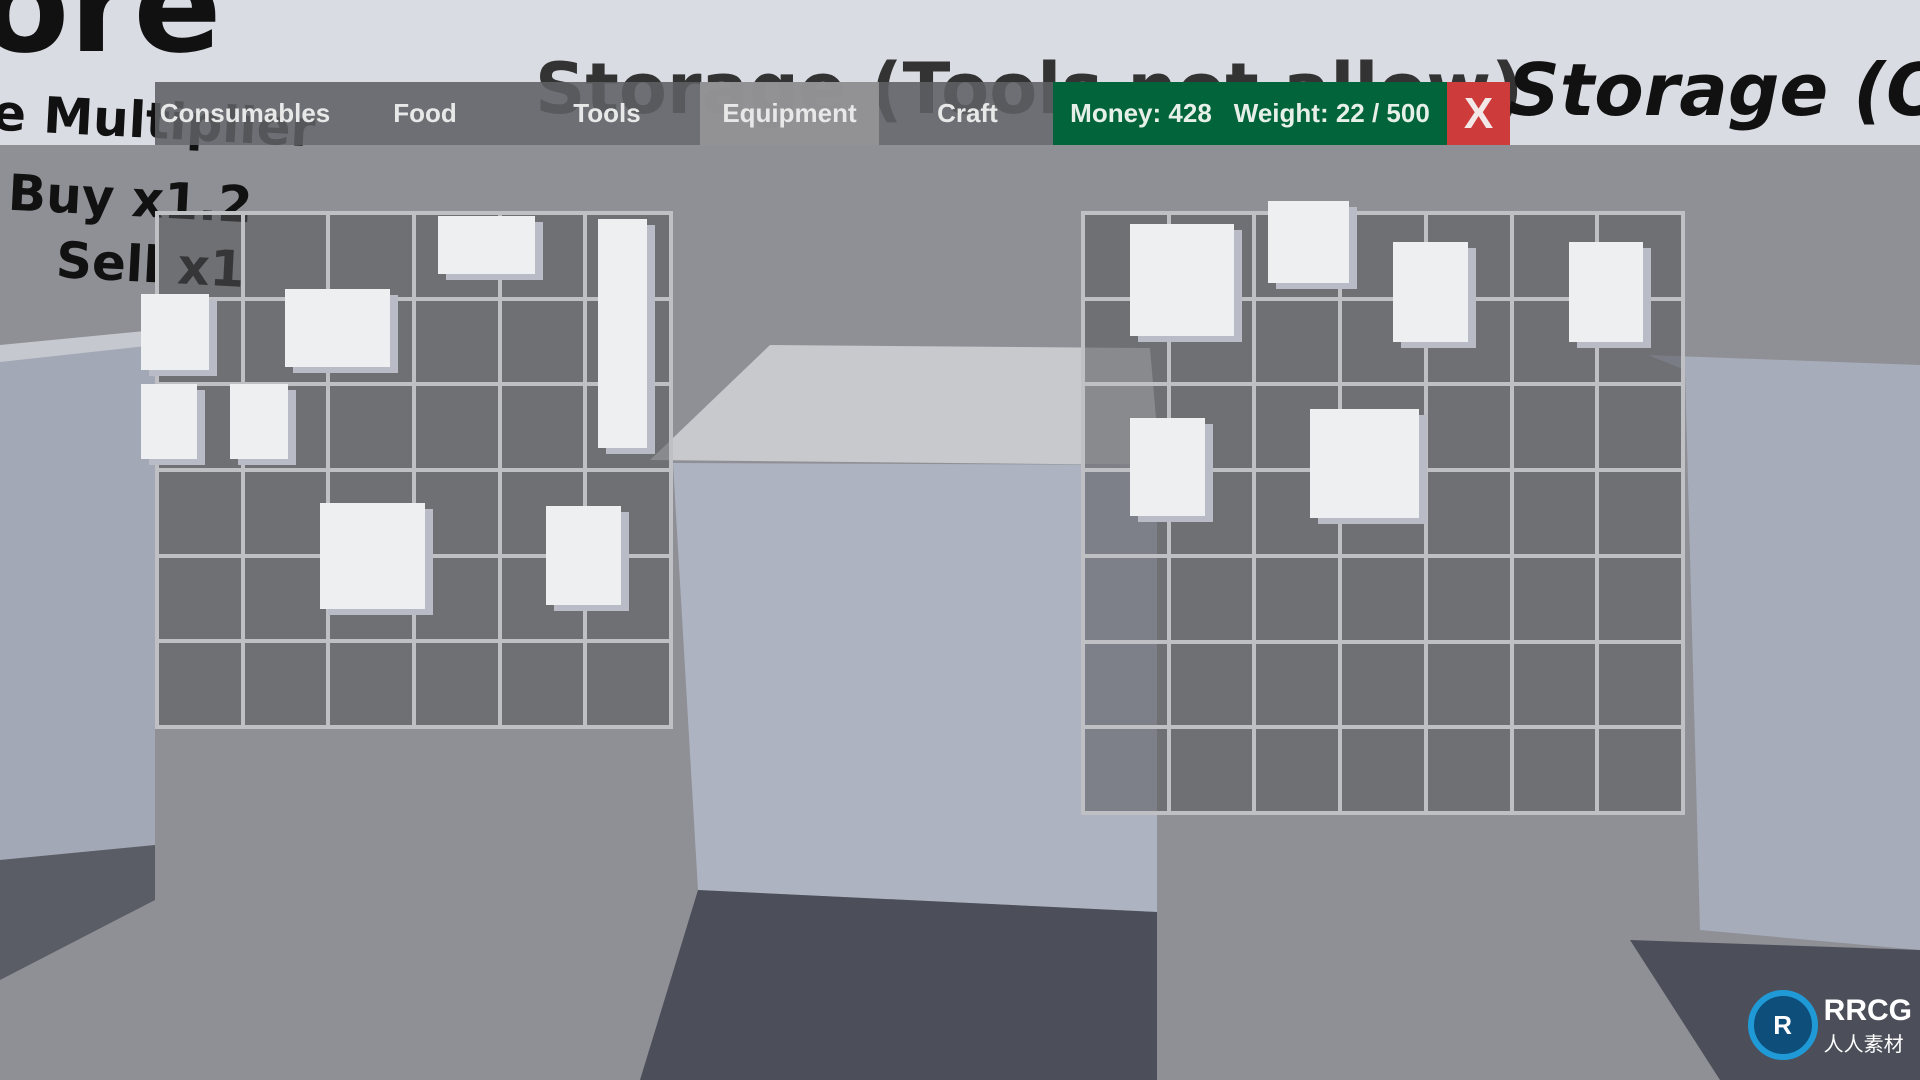 Image resolution: width=1920 pixels, height=1080 pixels. I want to click on tab-tools: Tools, so click(607, 113).